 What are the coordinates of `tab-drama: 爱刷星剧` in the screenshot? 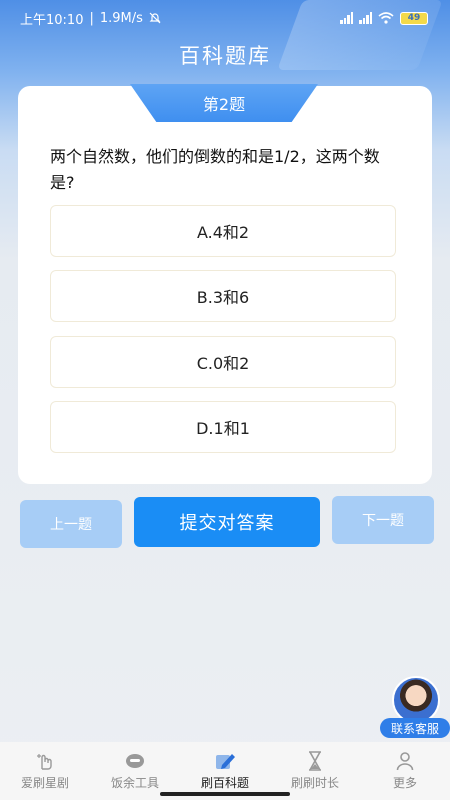 It's located at (45, 771).